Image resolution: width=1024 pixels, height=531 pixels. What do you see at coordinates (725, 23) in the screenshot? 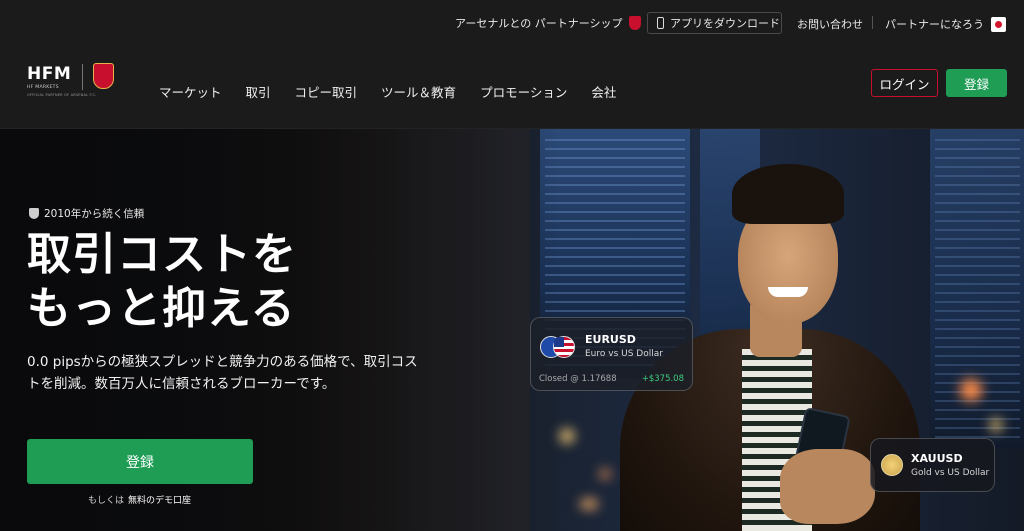
I see `app-download-label: アプリをダウンロード` at bounding box center [725, 23].